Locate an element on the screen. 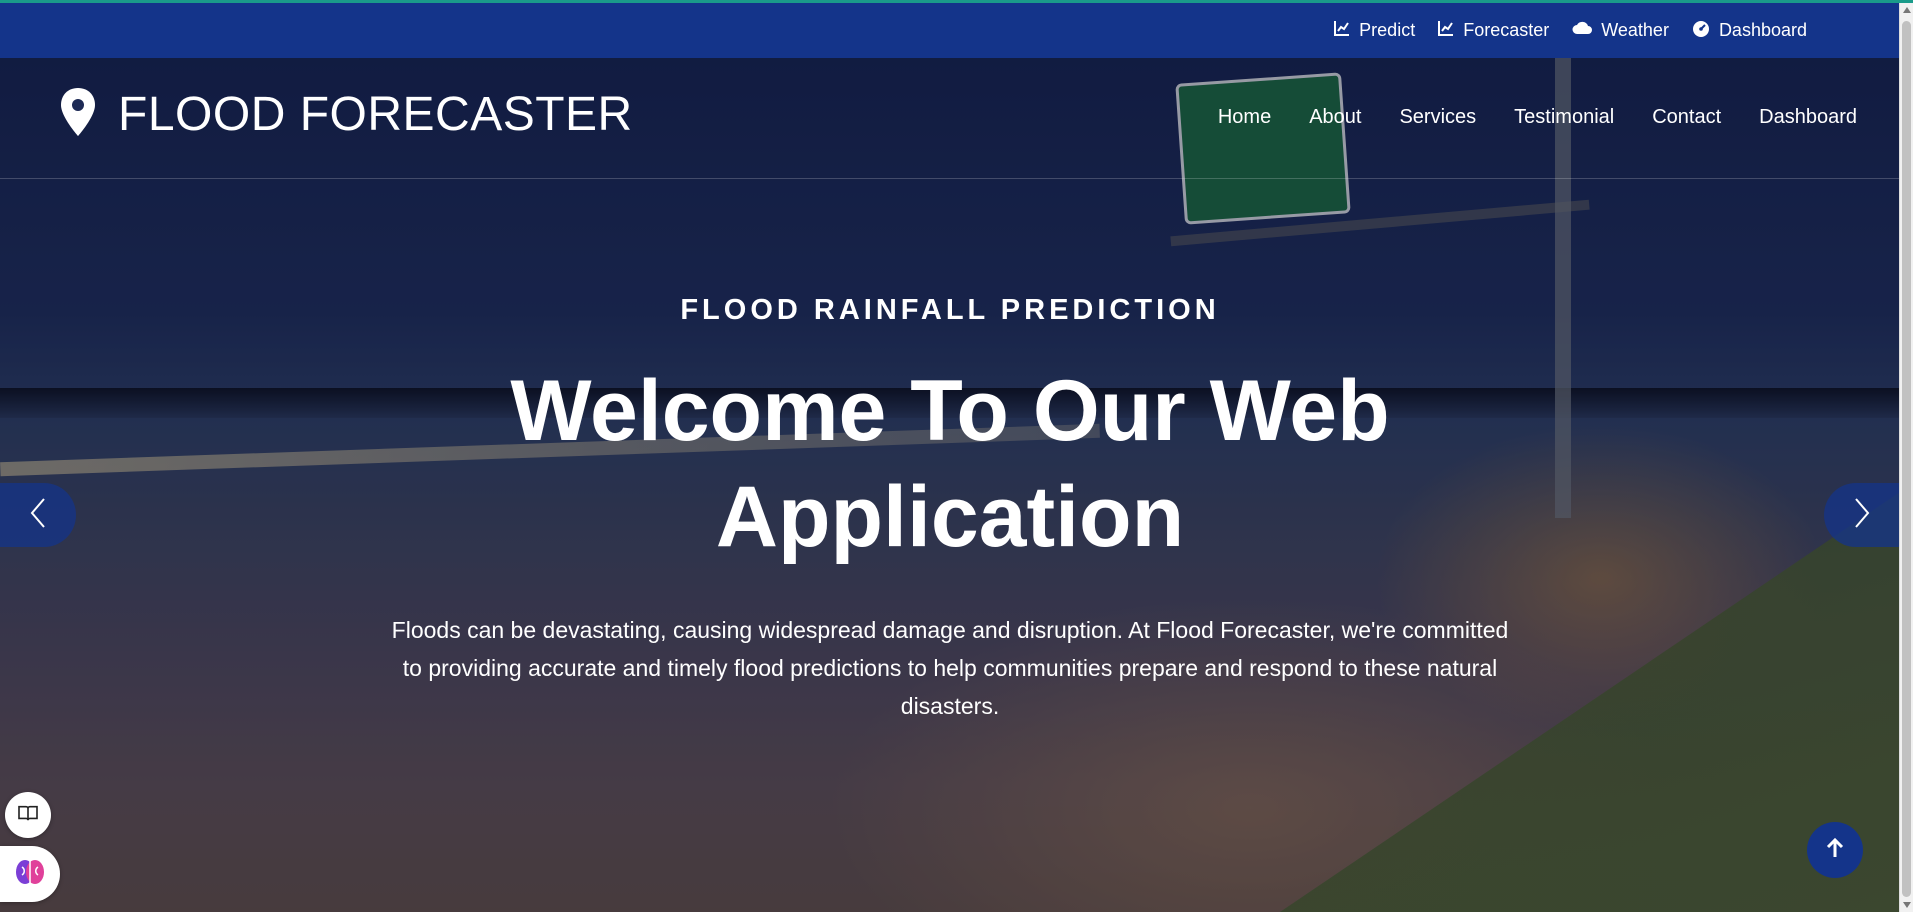  topbar-link-label: Dashboard is located at coordinates (1762, 30).